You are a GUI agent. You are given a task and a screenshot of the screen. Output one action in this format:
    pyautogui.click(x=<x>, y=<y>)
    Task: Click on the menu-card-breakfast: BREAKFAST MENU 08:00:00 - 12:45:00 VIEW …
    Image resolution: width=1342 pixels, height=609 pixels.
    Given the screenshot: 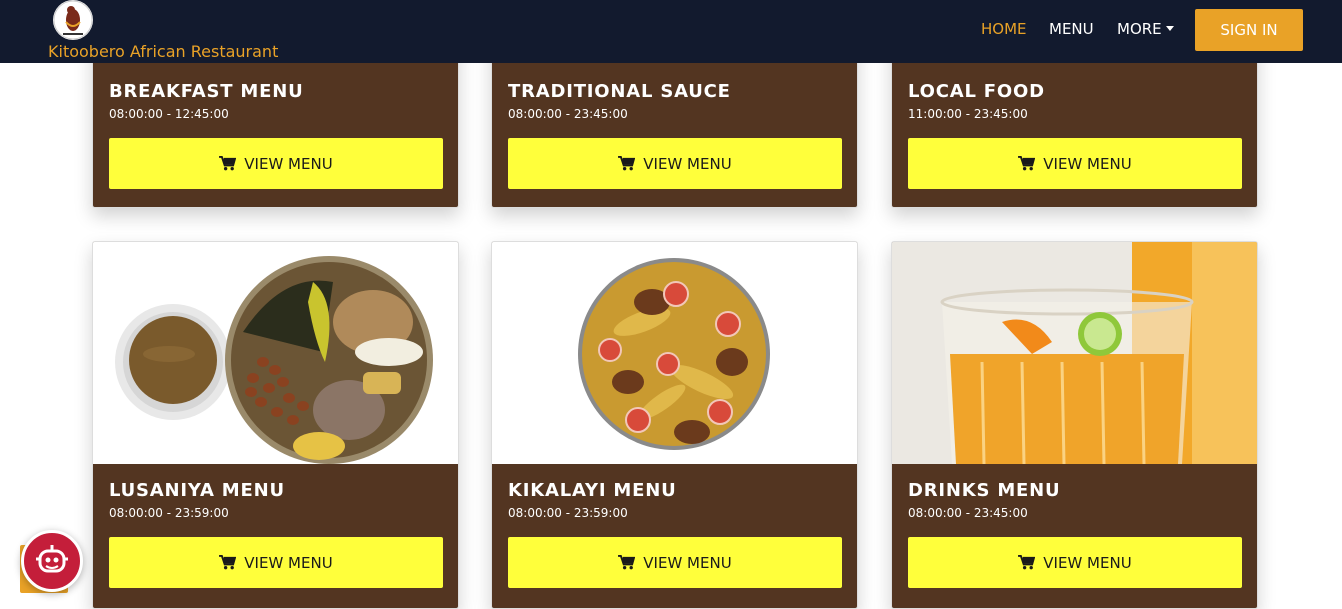 What is the action you would take?
    pyautogui.click(x=275, y=124)
    